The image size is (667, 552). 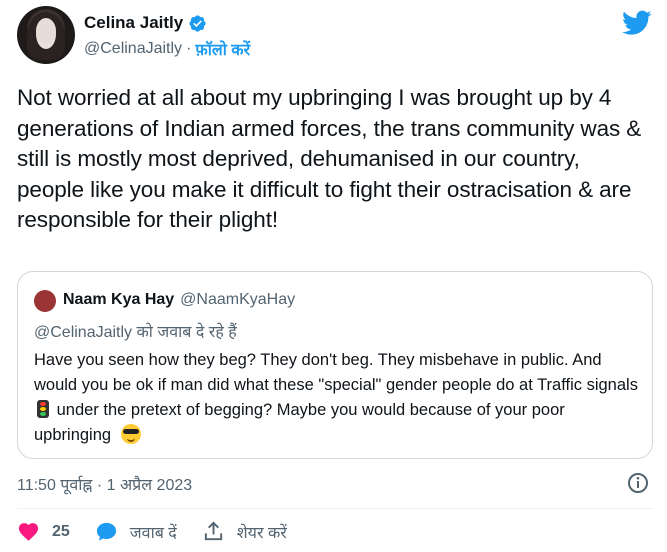 I want to click on quoted-author-handle: @NaamKyaHay, so click(x=238, y=299).